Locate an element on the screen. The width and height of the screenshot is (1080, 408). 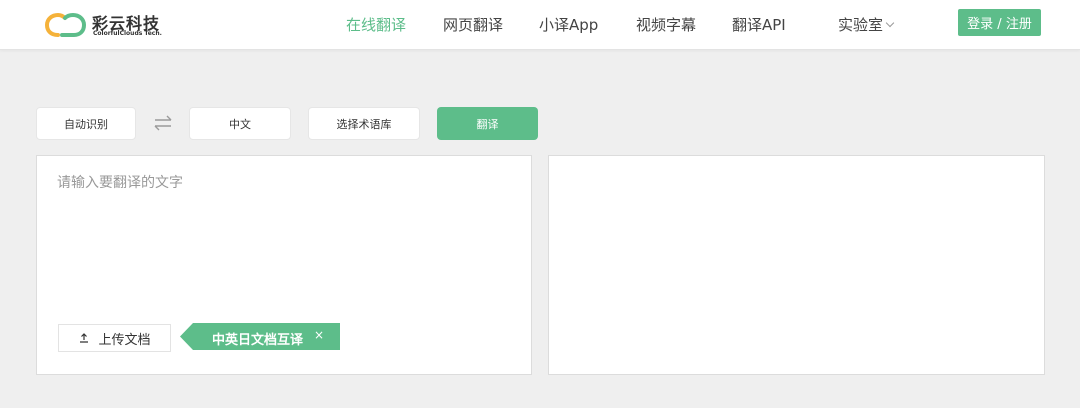
target-language-select: 中文 is located at coordinates (240, 123).